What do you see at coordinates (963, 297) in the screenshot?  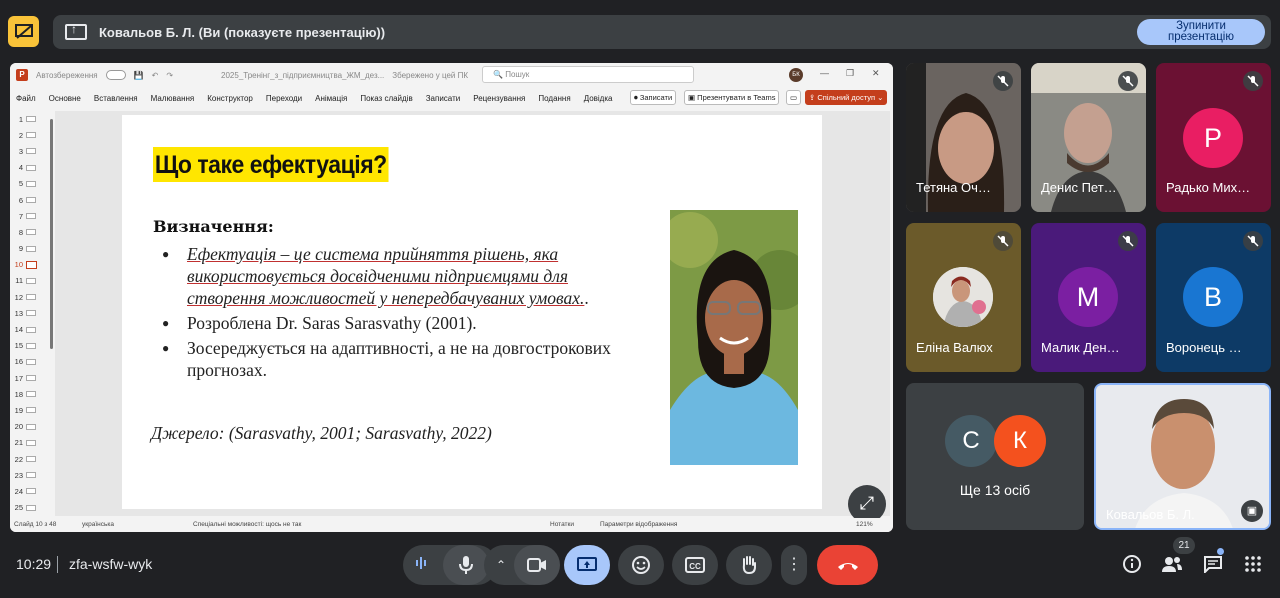 I see `participant-tile-4: Еліна Валюх` at bounding box center [963, 297].